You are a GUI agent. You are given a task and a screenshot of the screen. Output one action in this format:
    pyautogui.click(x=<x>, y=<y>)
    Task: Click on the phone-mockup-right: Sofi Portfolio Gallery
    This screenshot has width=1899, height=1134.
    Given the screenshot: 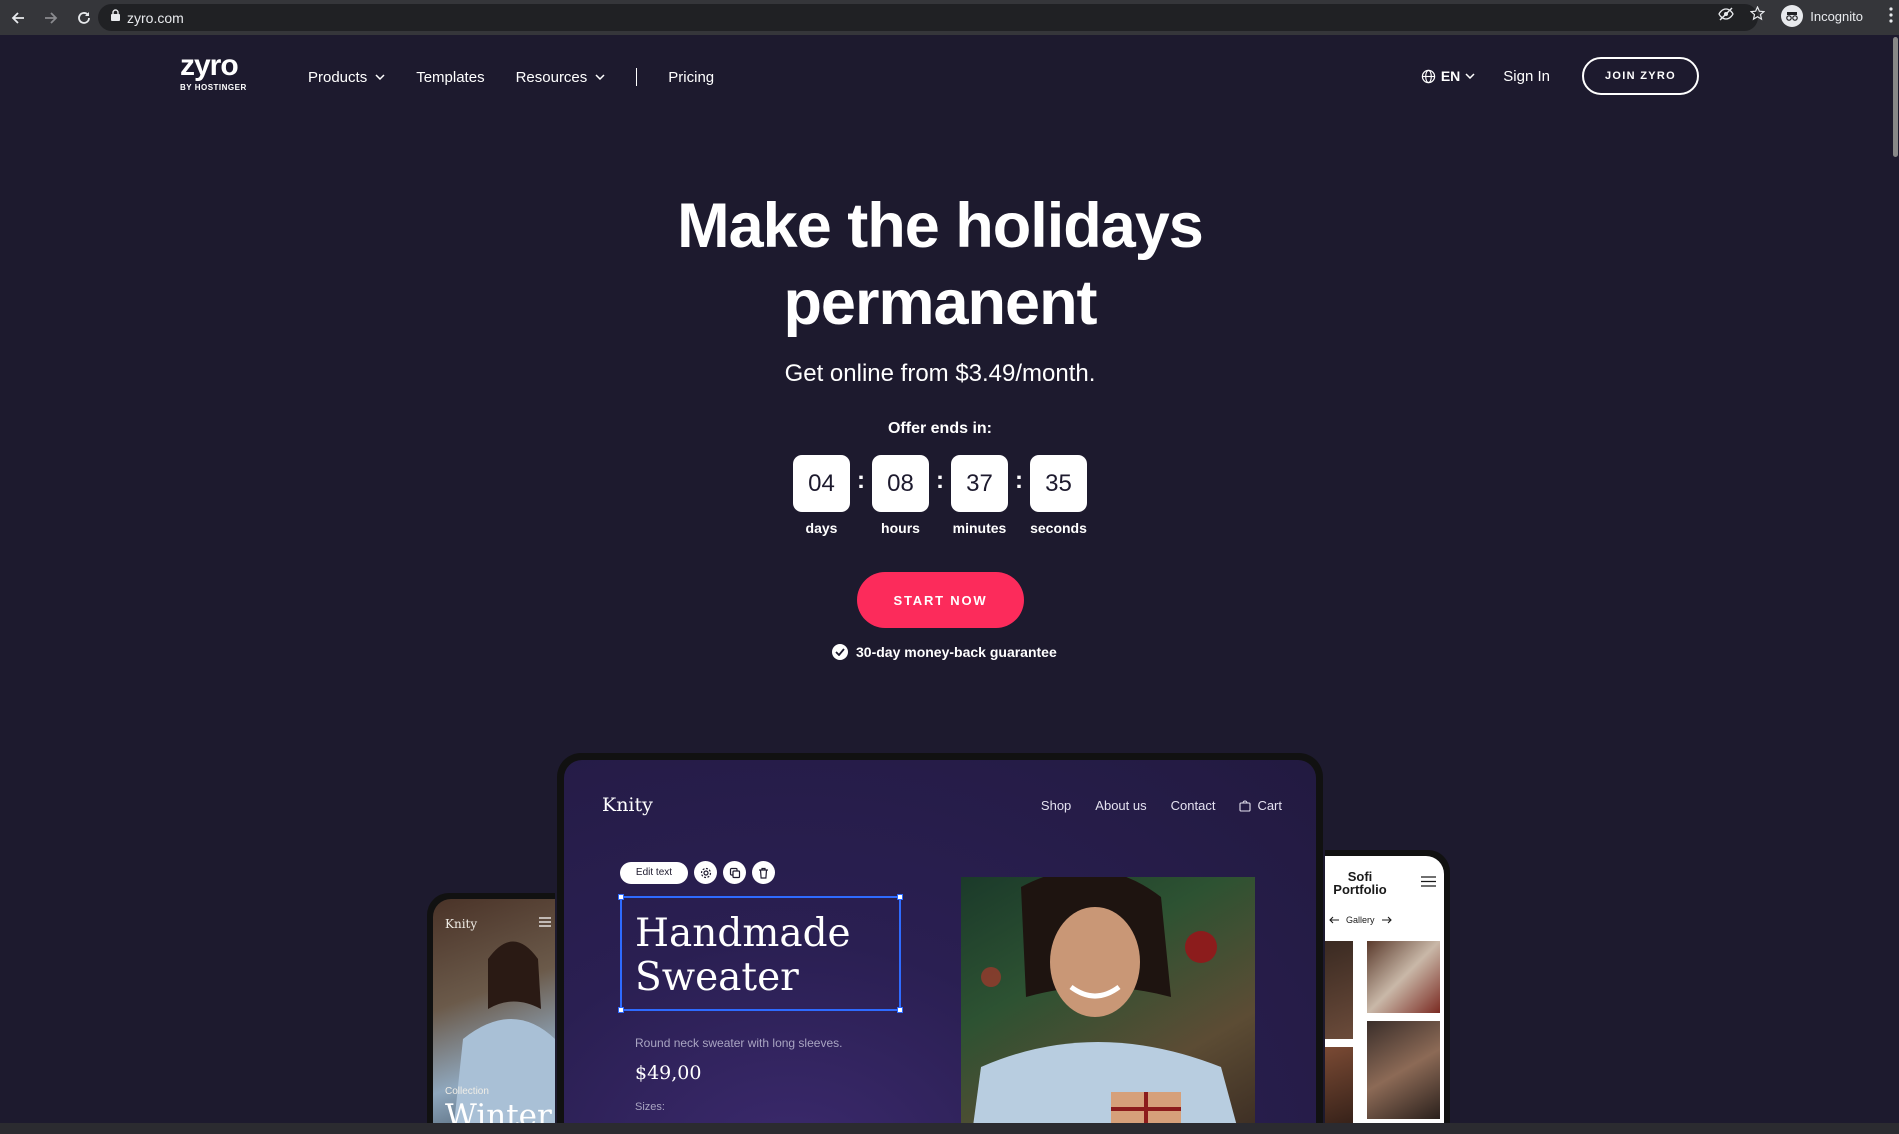 What is the action you would take?
    pyautogui.click(x=1387, y=992)
    